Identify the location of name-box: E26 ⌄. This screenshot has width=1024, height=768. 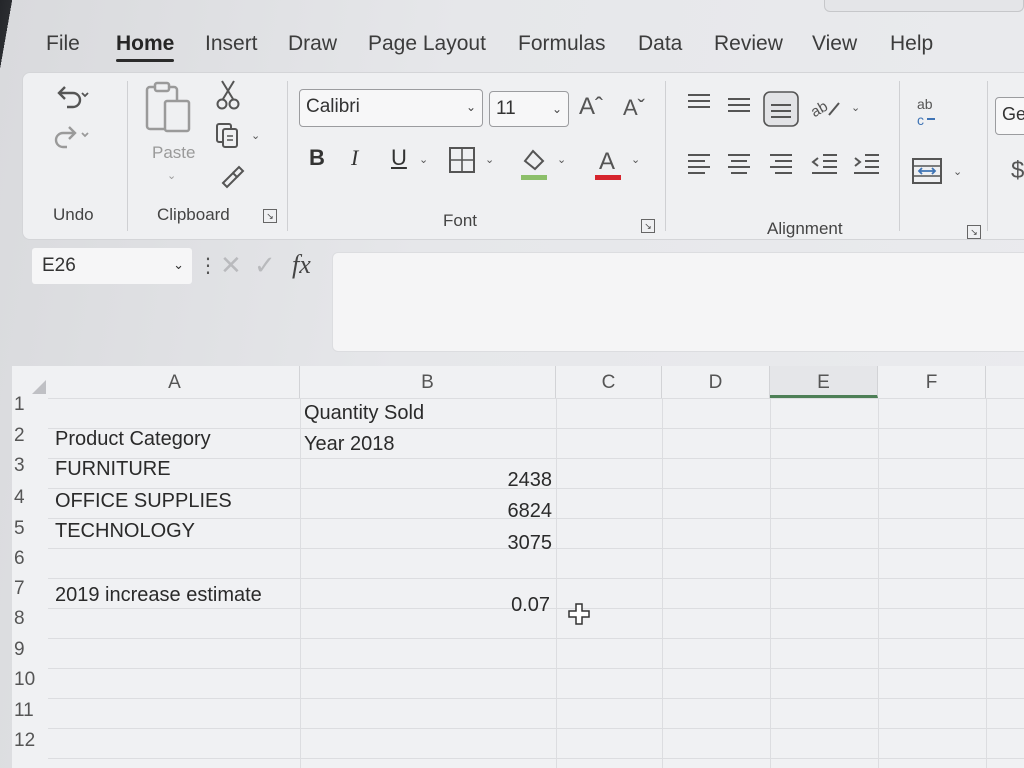
(112, 266).